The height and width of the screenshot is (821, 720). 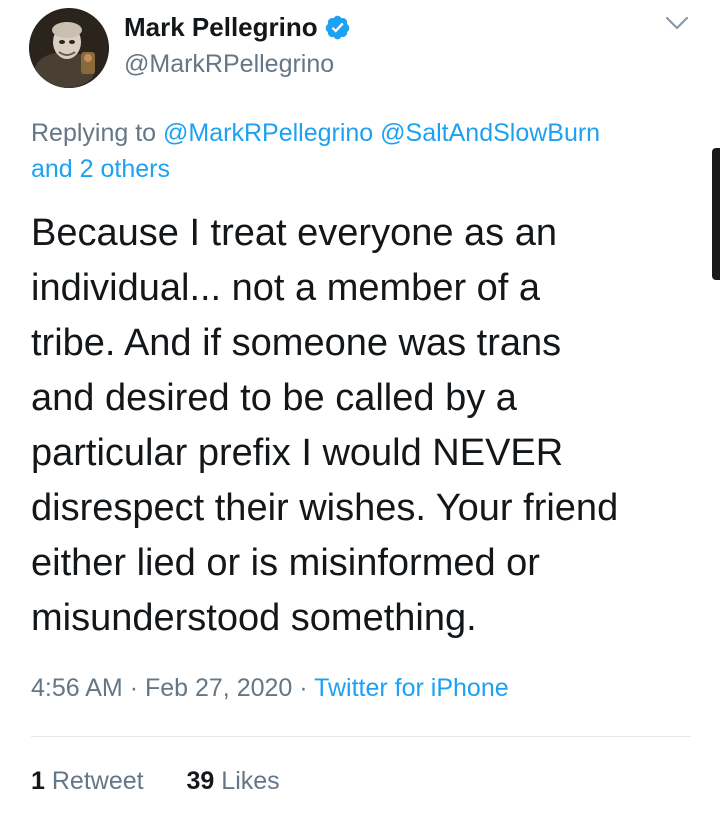 I want to click on tweet-line: tribe. And if someone was trans, so click(x=296, y=343).